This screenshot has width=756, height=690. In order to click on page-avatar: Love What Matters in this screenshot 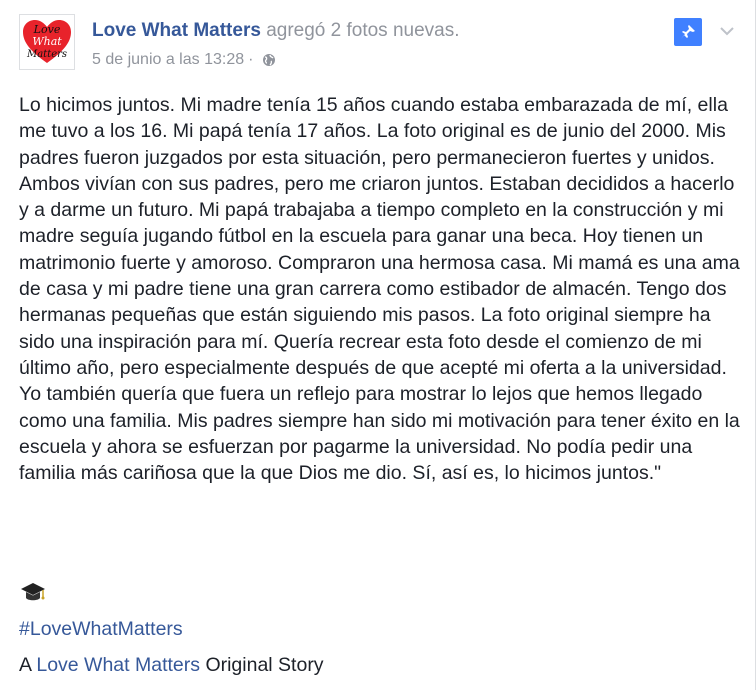, I will do `click(47, 42)`.